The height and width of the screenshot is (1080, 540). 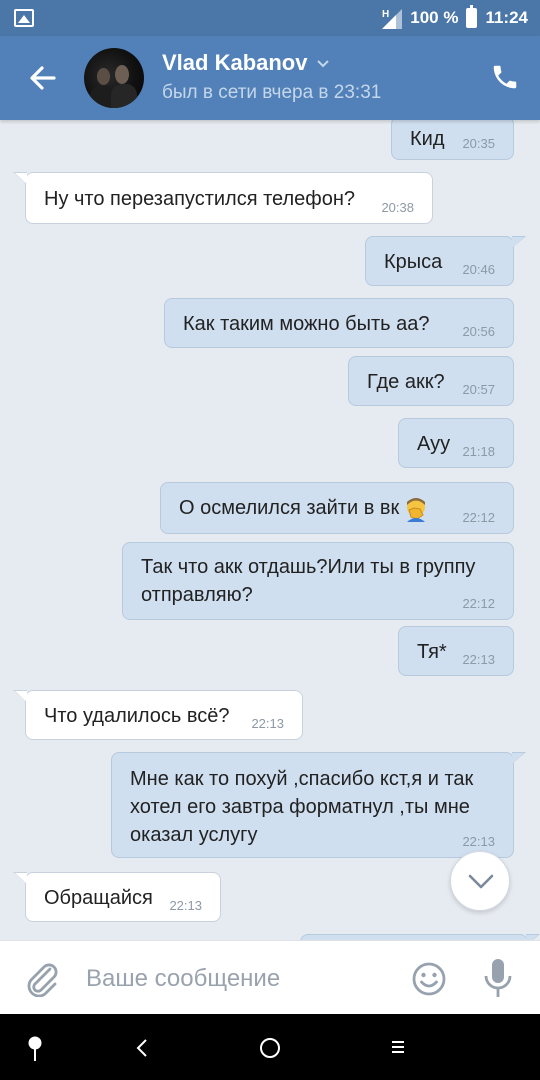 I want to click on paperclip-icon, so click(x=42, y=978).